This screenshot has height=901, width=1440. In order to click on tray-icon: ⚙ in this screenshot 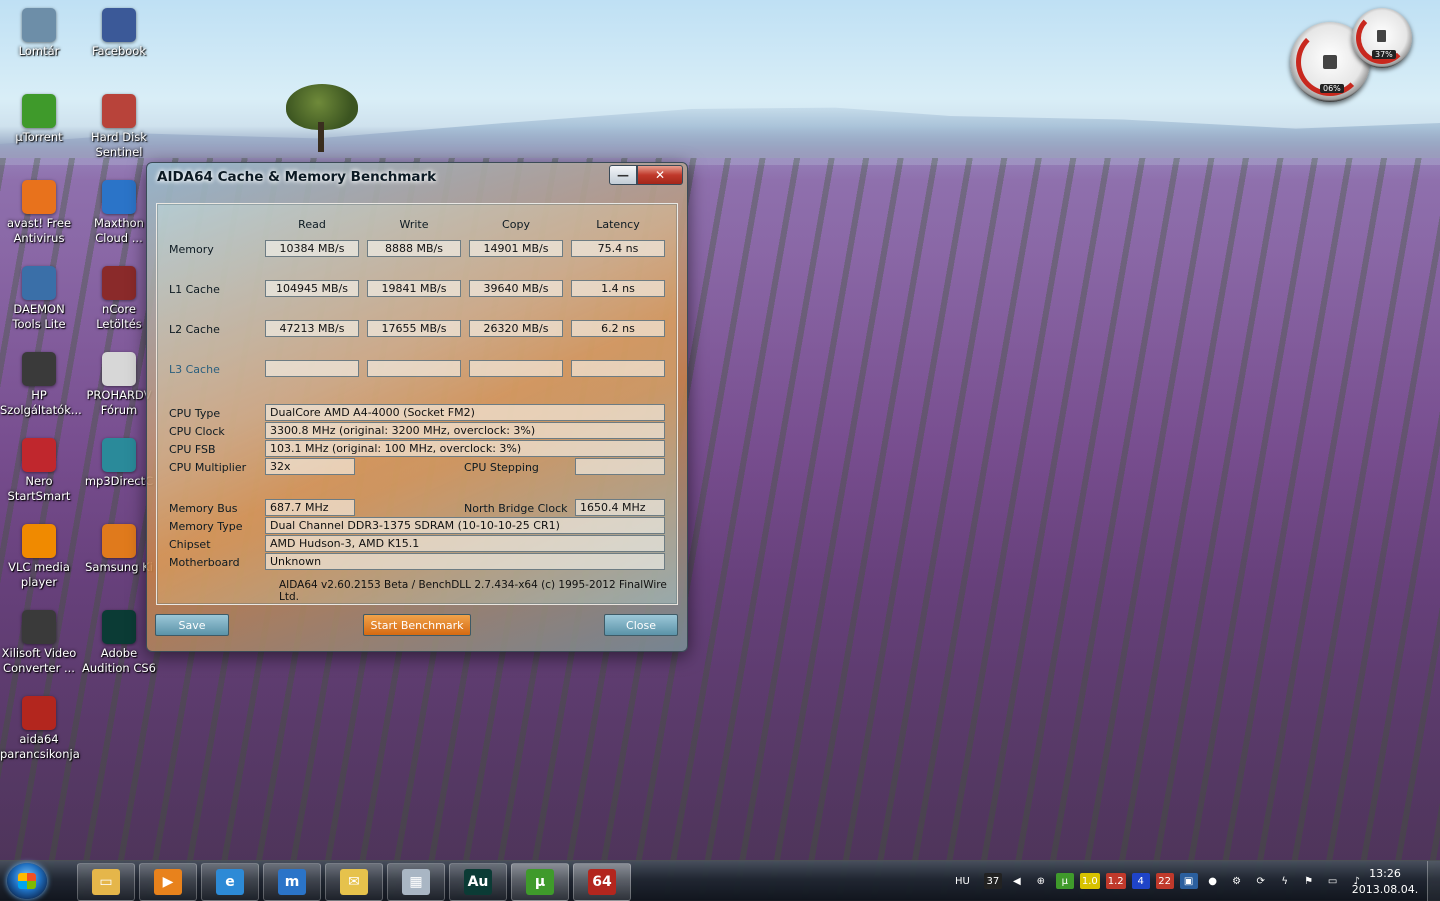, I will do `click(1237, 881)`.